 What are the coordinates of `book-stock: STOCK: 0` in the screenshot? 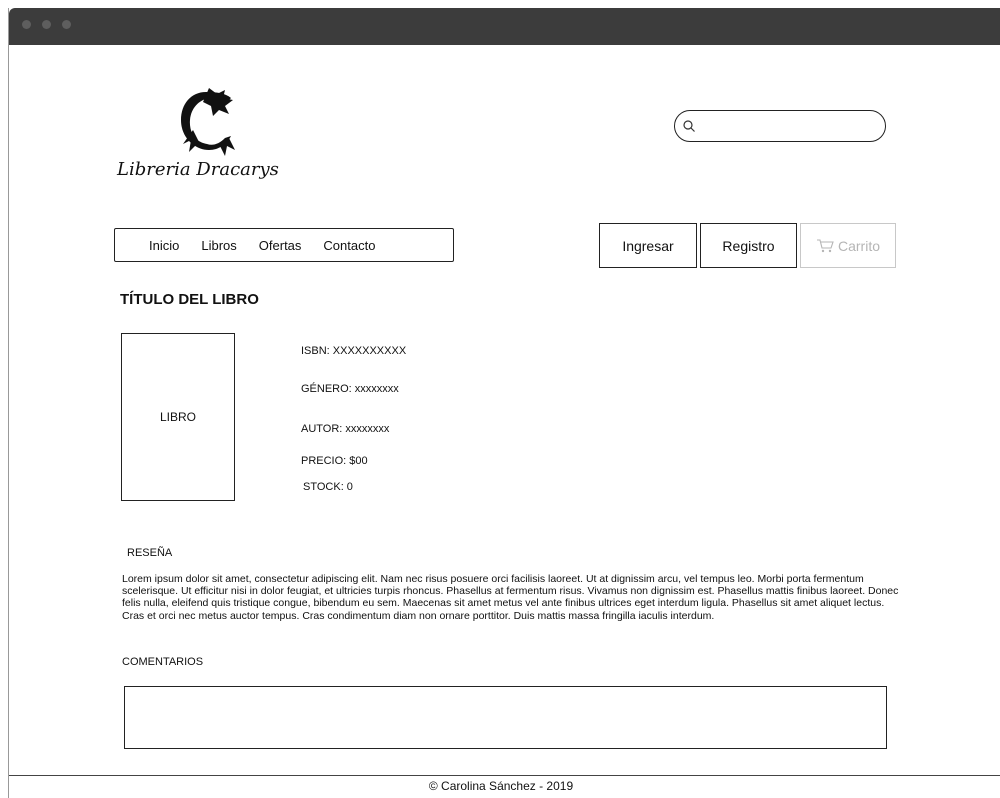 It's located at (328, 487).